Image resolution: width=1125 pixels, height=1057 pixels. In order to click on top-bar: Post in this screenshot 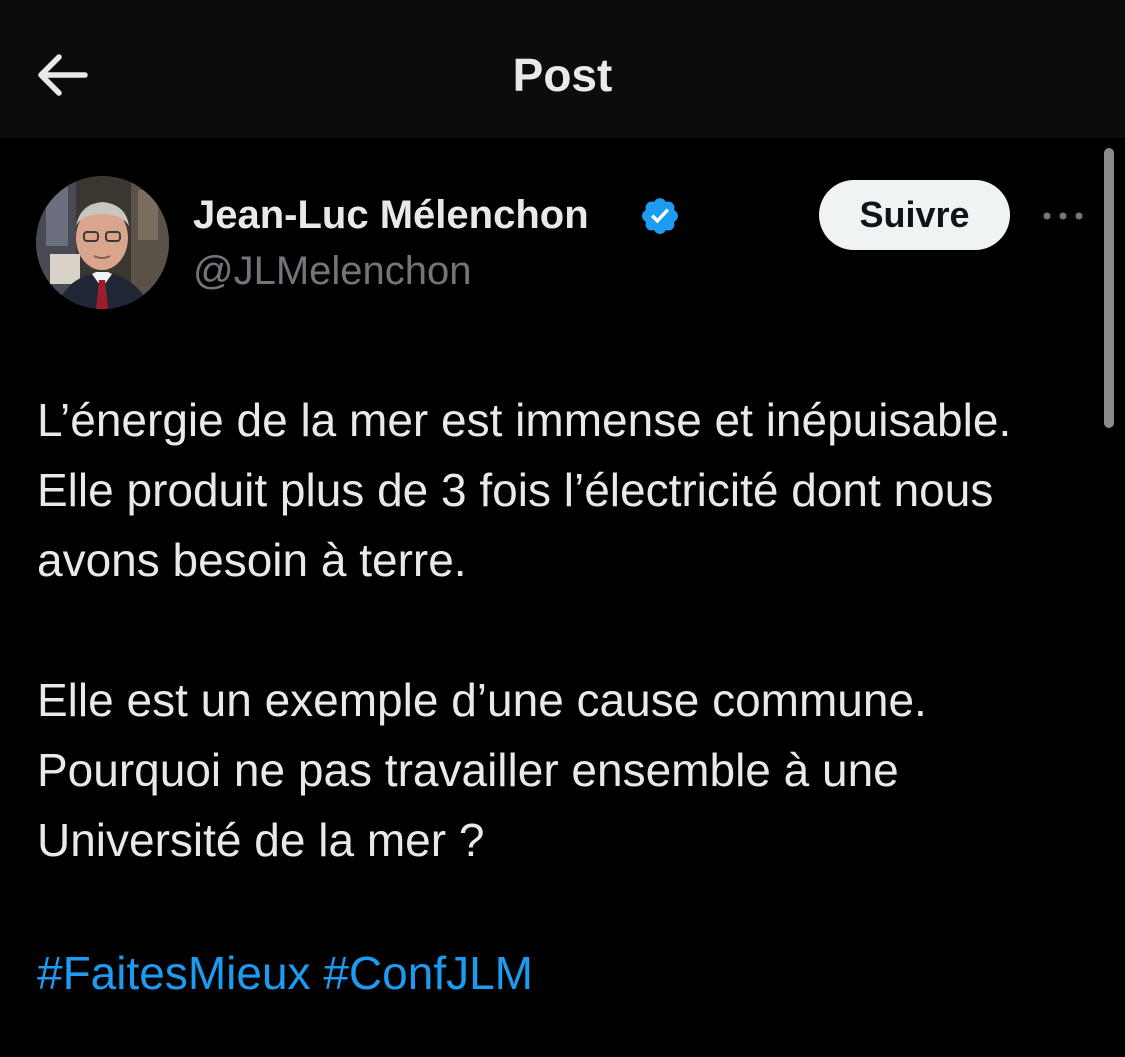, I will do `click(562, 69)`.